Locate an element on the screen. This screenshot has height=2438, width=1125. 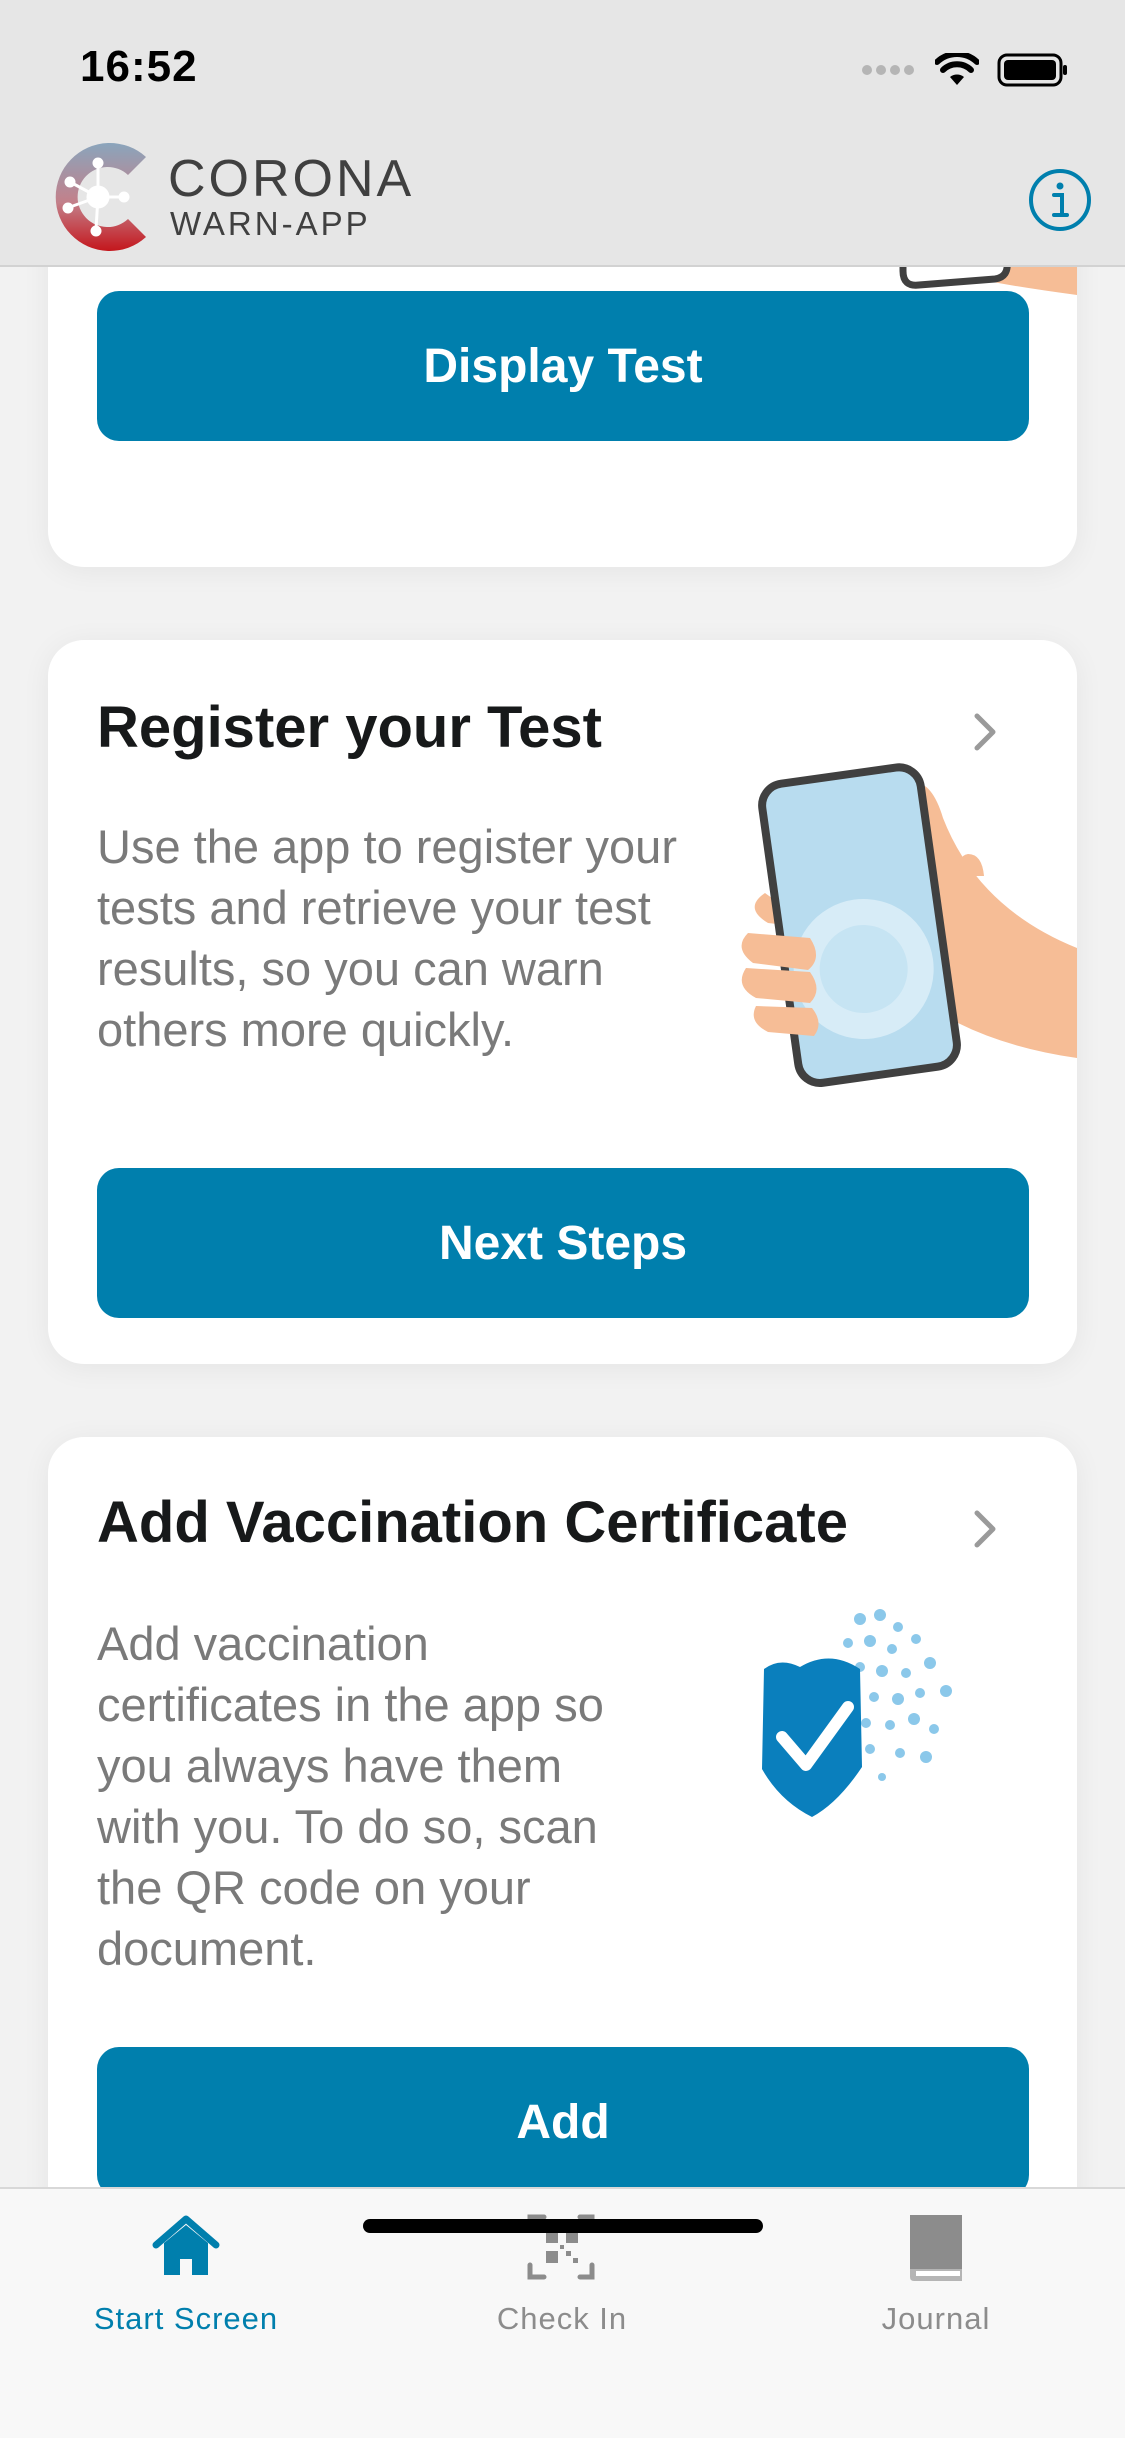
register-test-title: Register your Test is located at coordinates (349, 727).